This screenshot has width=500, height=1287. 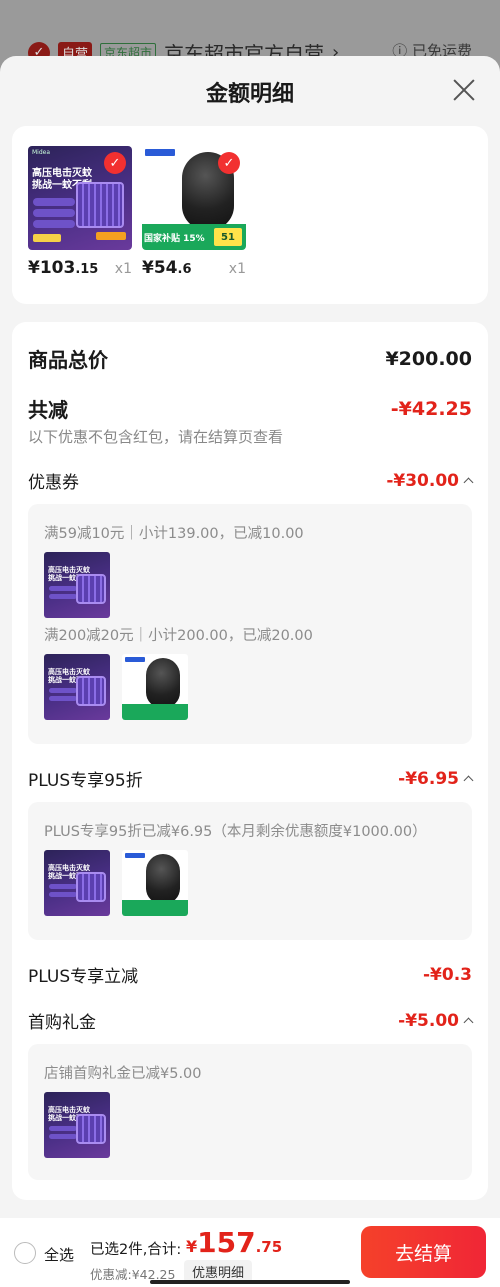 What do you see at coordinates (194, 198) in the screenshot?
I see `product-image-mouse: 国家补贴 15% 51 ✓` at bounding box center [194, 198].